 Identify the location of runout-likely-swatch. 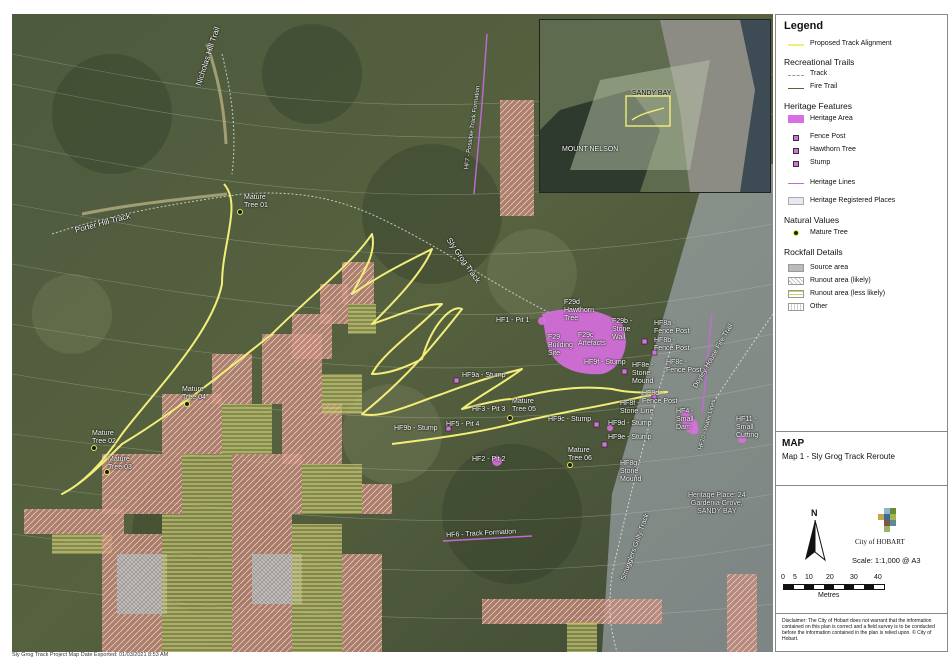
(796, 281).